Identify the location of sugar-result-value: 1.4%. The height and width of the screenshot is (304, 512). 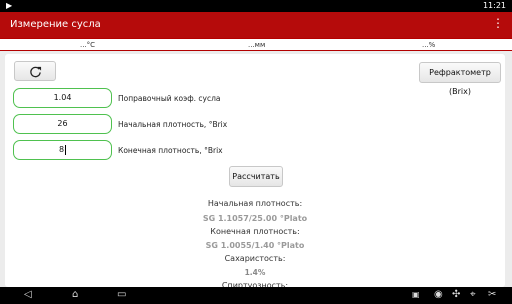
(255, 272).